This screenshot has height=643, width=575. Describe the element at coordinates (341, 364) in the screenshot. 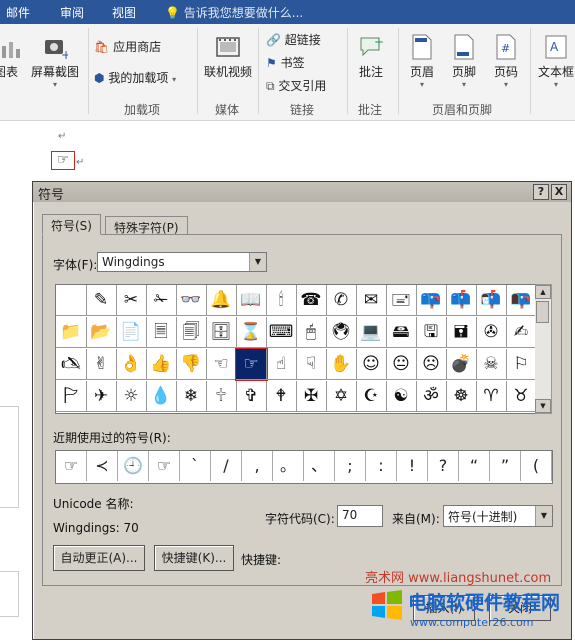

I see `symbol-cell: ✋` at that location.